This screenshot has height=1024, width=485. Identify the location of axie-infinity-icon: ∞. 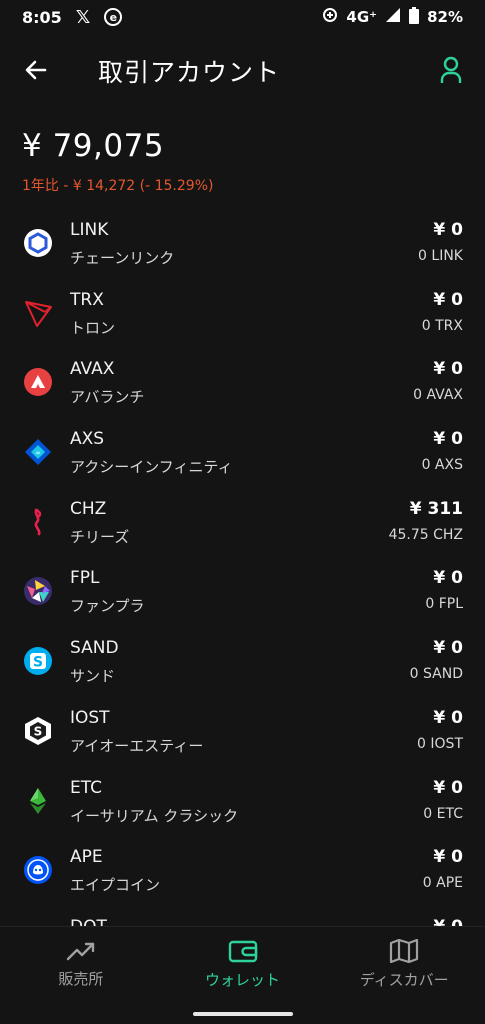
(38, 452).